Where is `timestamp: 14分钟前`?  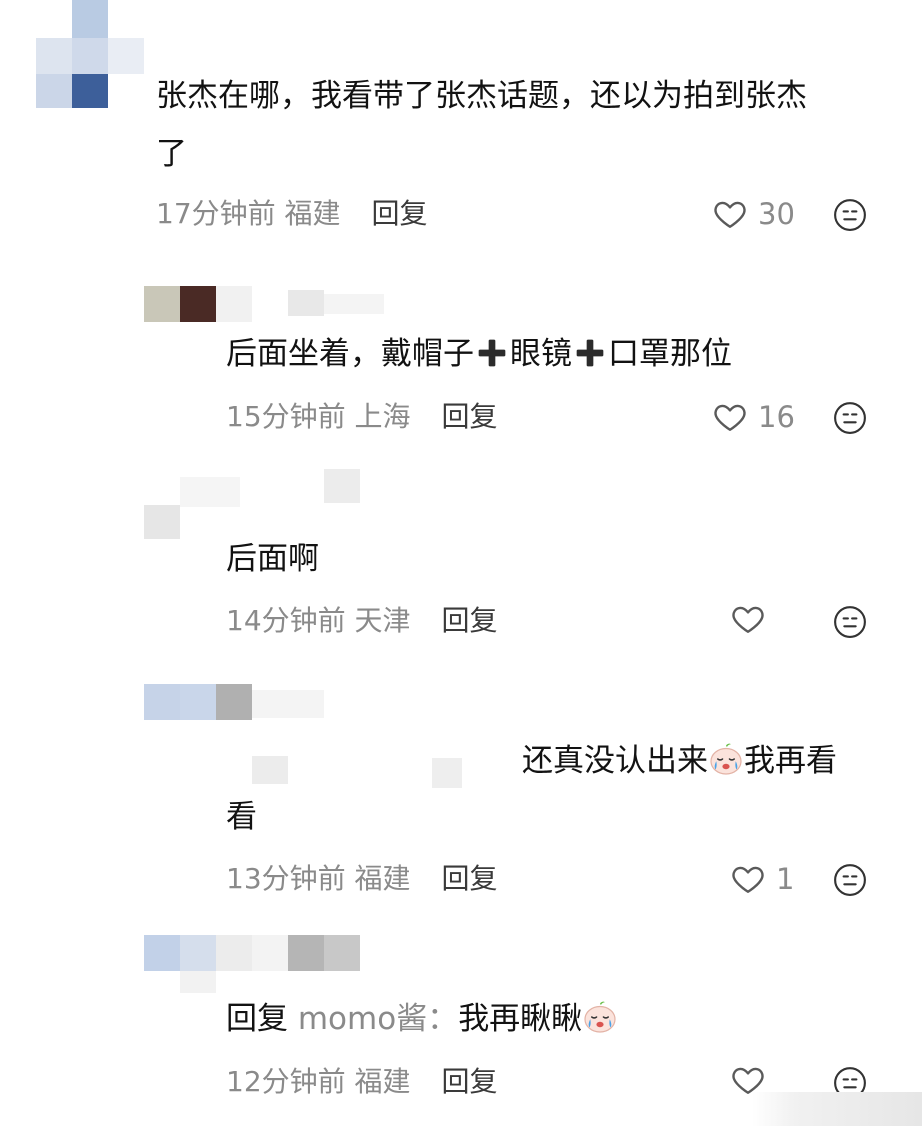 timestamp: 14分钟前 is located at coordinates (286, 620).